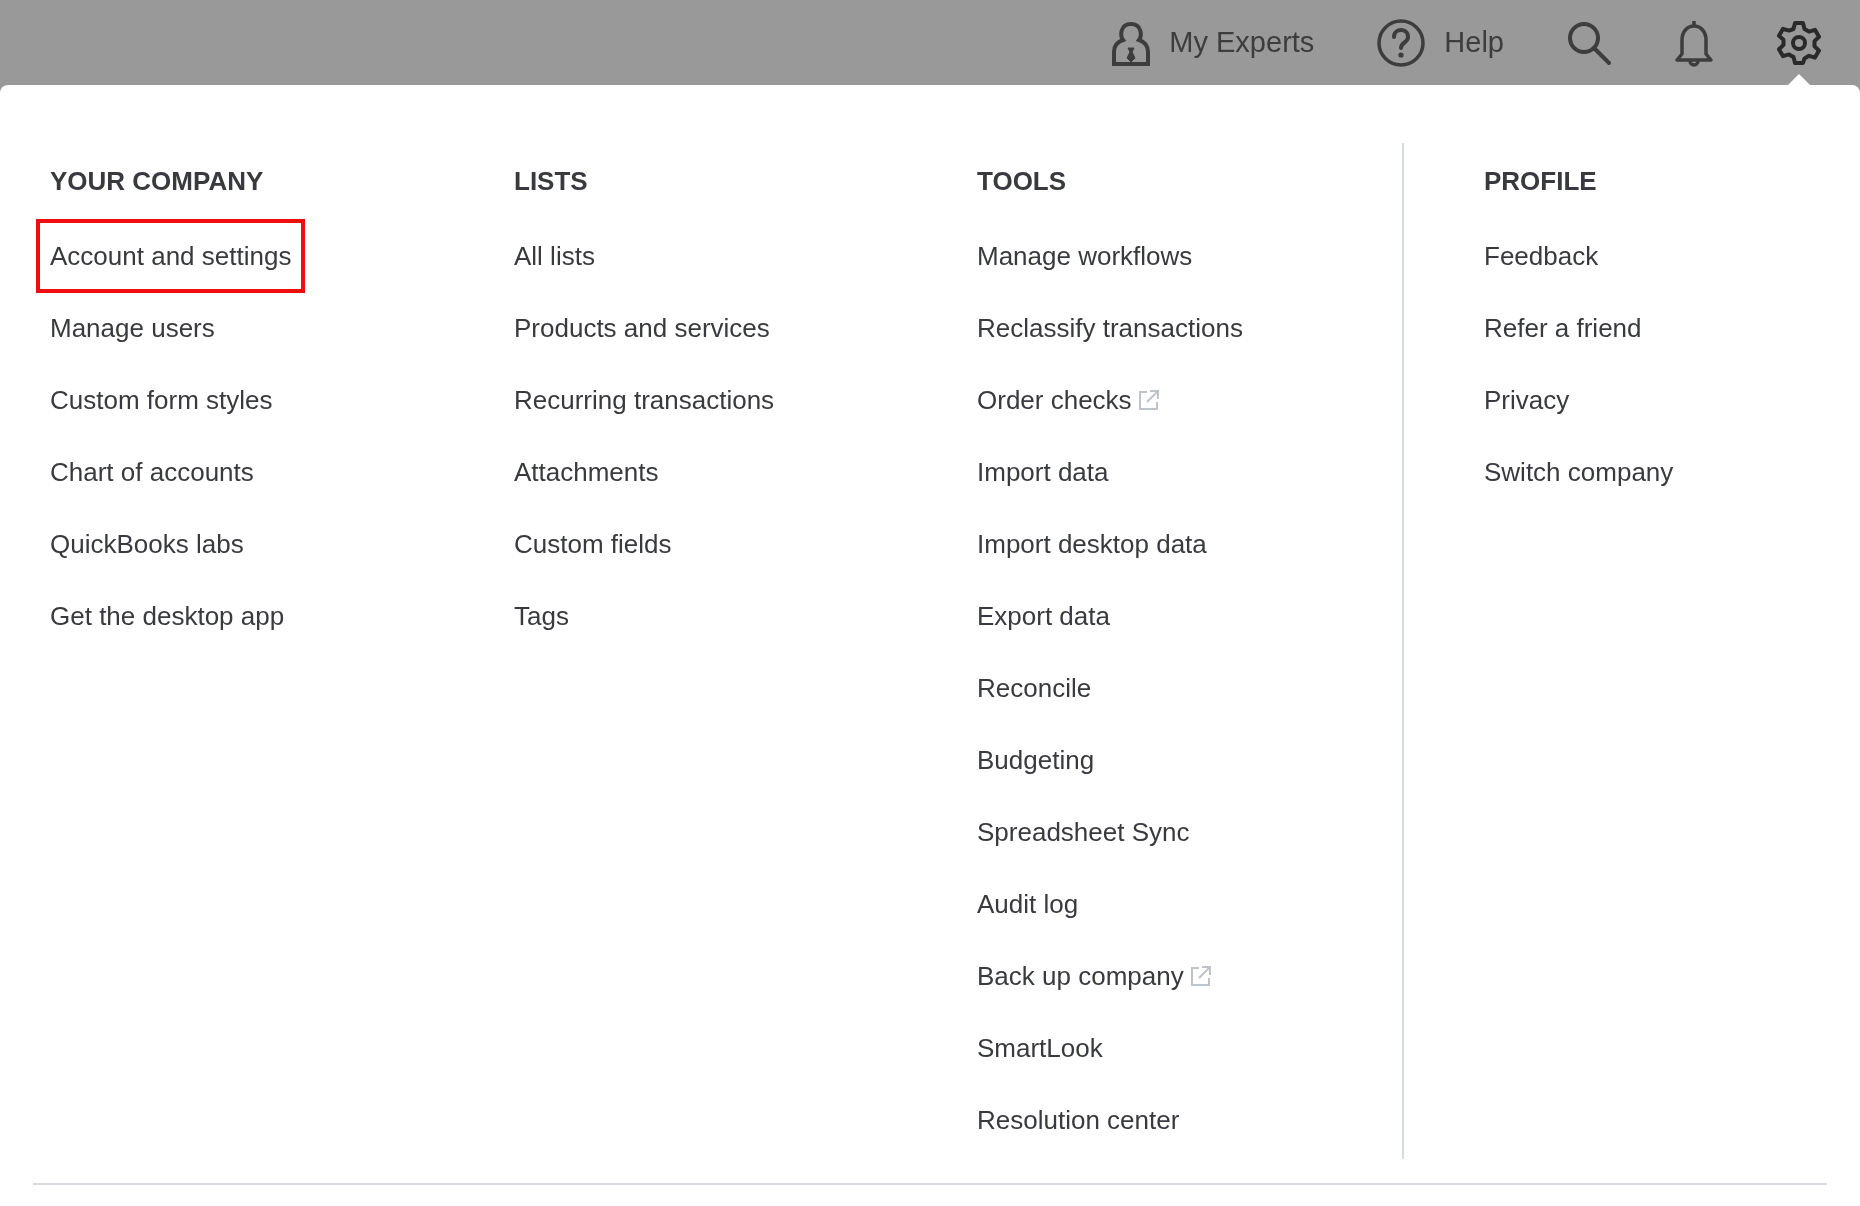  I want to click on menu-link: Switch company, so click(1579, 472).